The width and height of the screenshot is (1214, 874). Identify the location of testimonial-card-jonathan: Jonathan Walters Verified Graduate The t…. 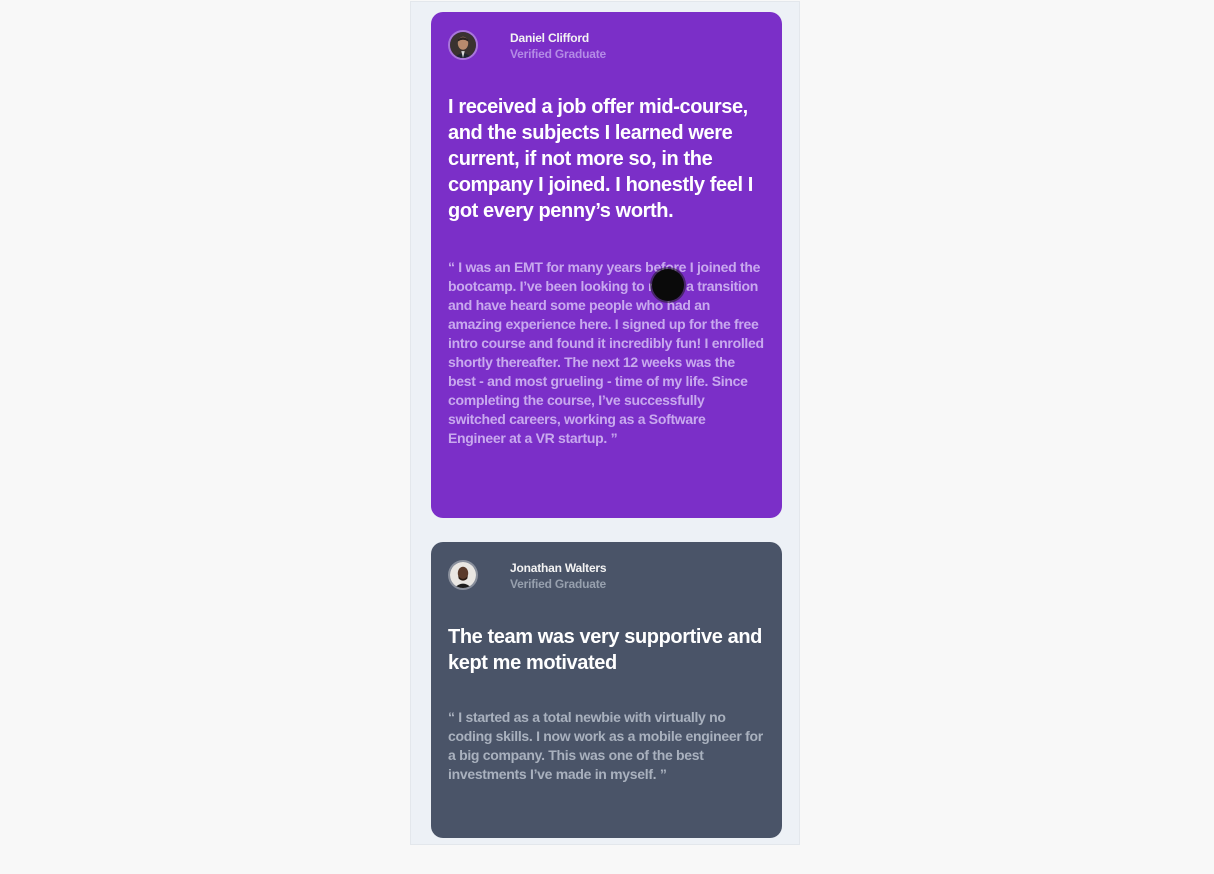
(606, 690).